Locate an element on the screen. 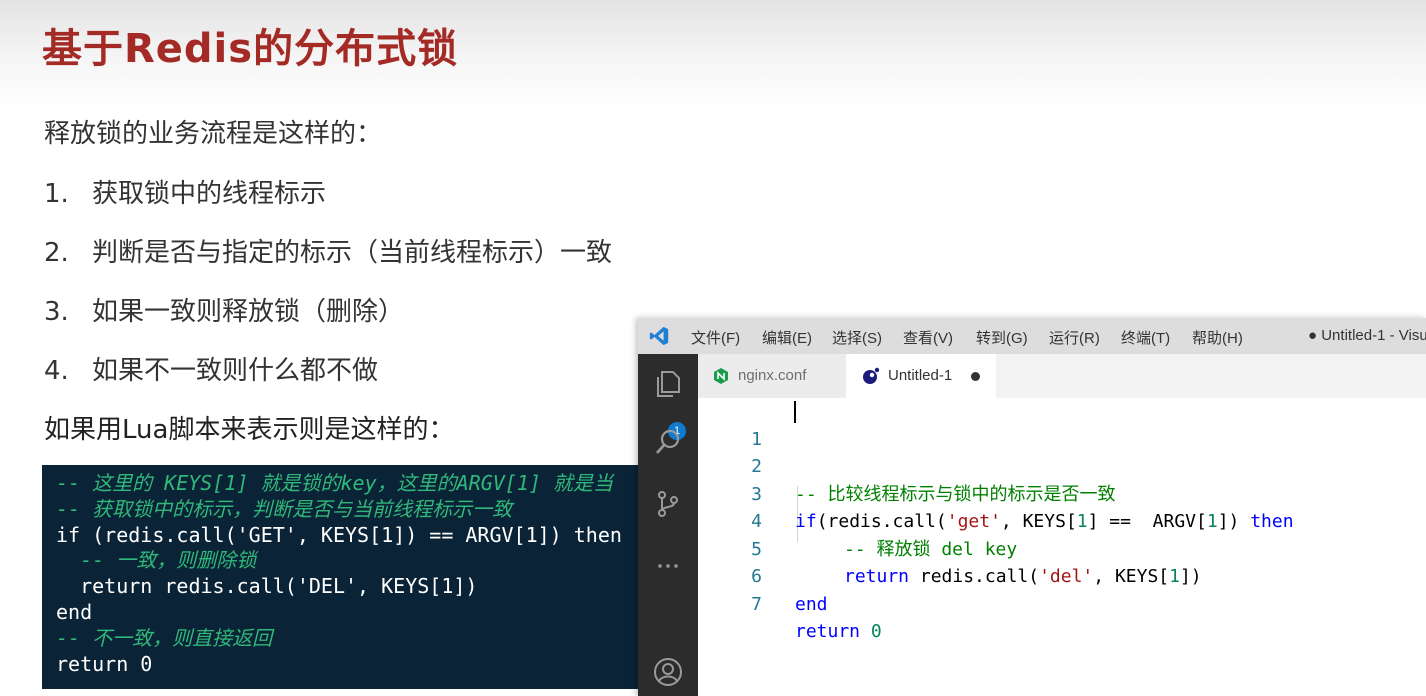 The image size is (1426, 696). code-token: 'get' is located at coordinates (973, 521).